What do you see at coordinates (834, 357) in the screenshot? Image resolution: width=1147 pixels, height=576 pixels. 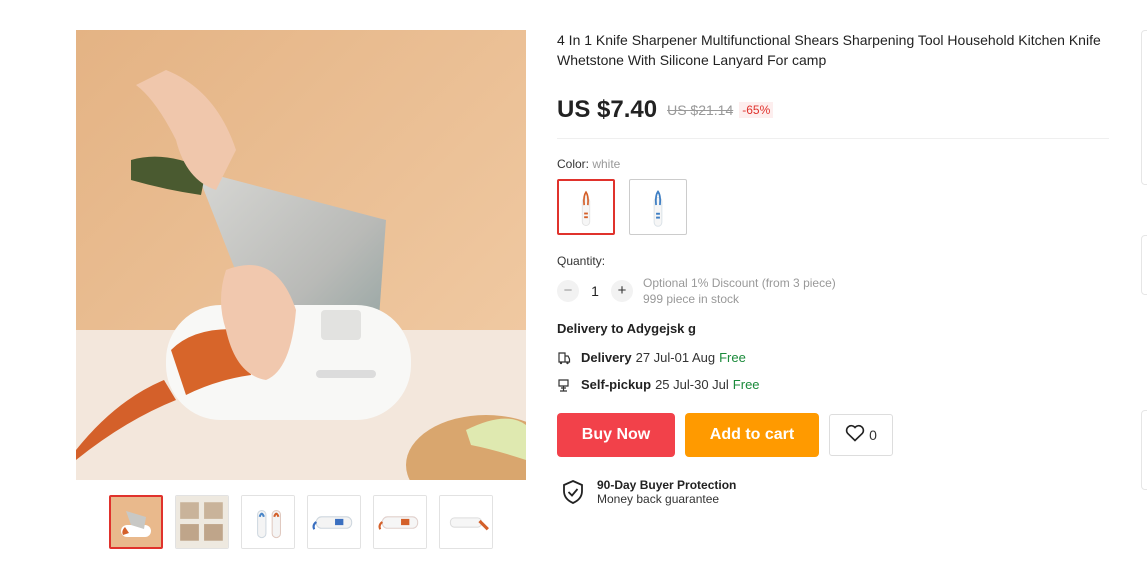 I see `shipping-option-delivery: Delivery 27 Jul-01 Aug Free` at bounding box center [834, 357].